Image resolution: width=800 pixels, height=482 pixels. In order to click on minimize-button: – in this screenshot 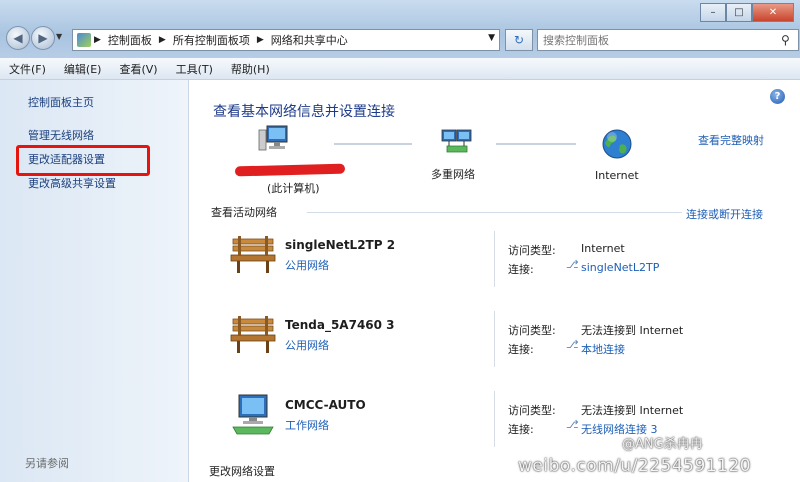, I will do `click(713, 12)`.